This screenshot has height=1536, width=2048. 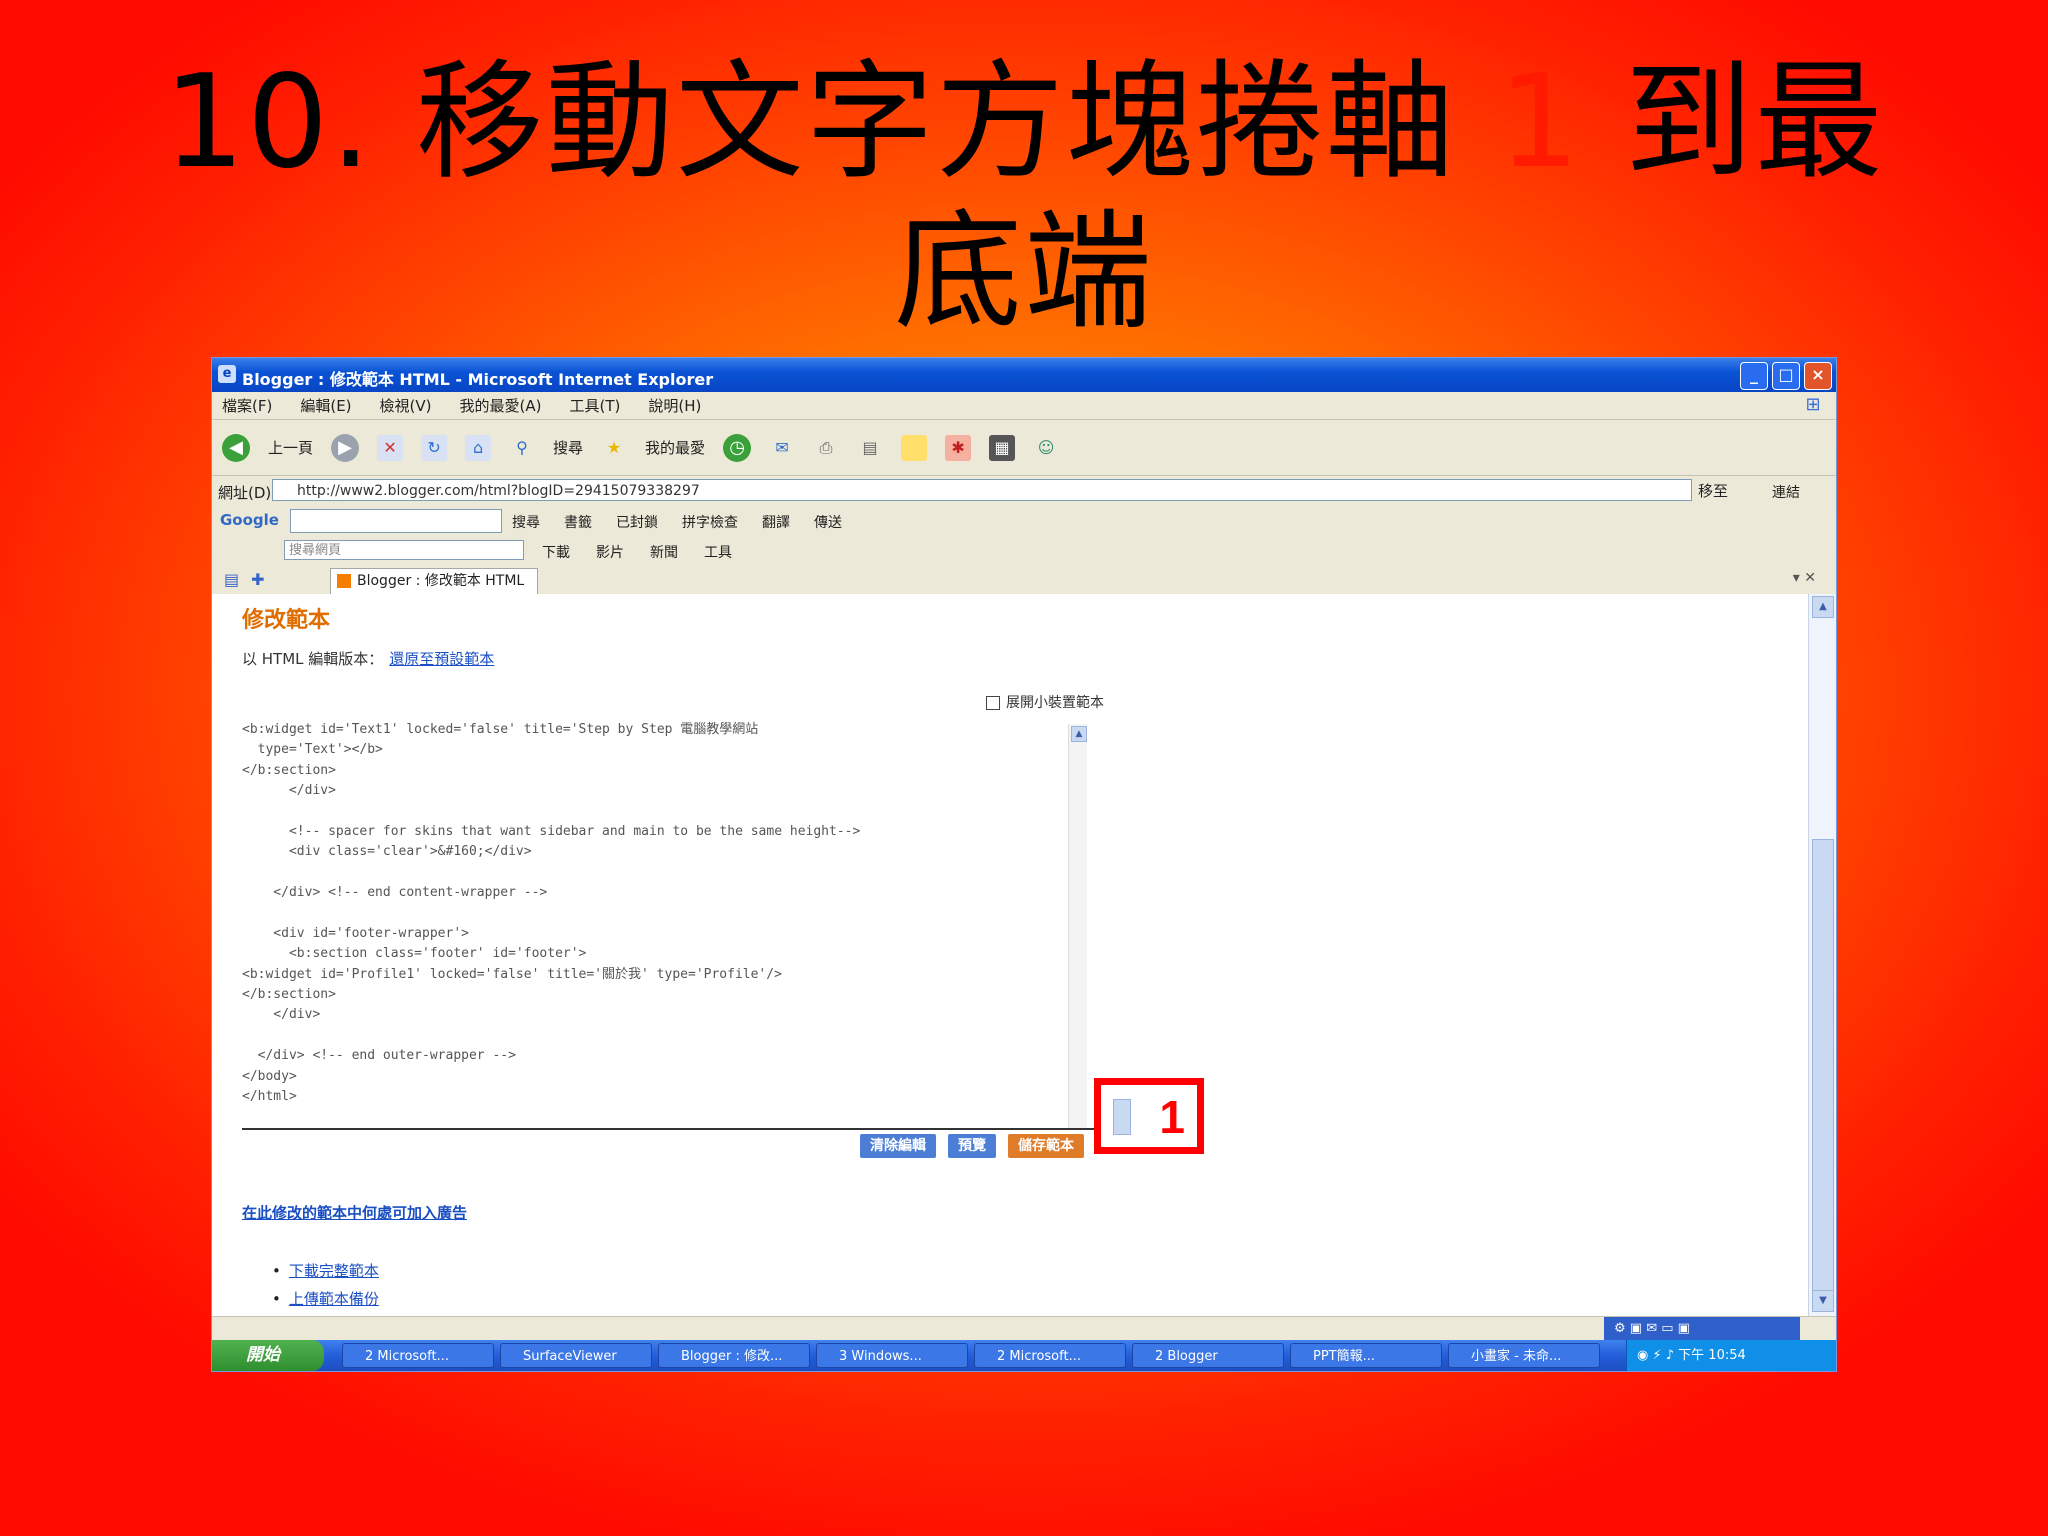 What do you see at coordinates (556, 552) in the screenshot?
I see `link-item: 下載` at bounding box center [556, 552].